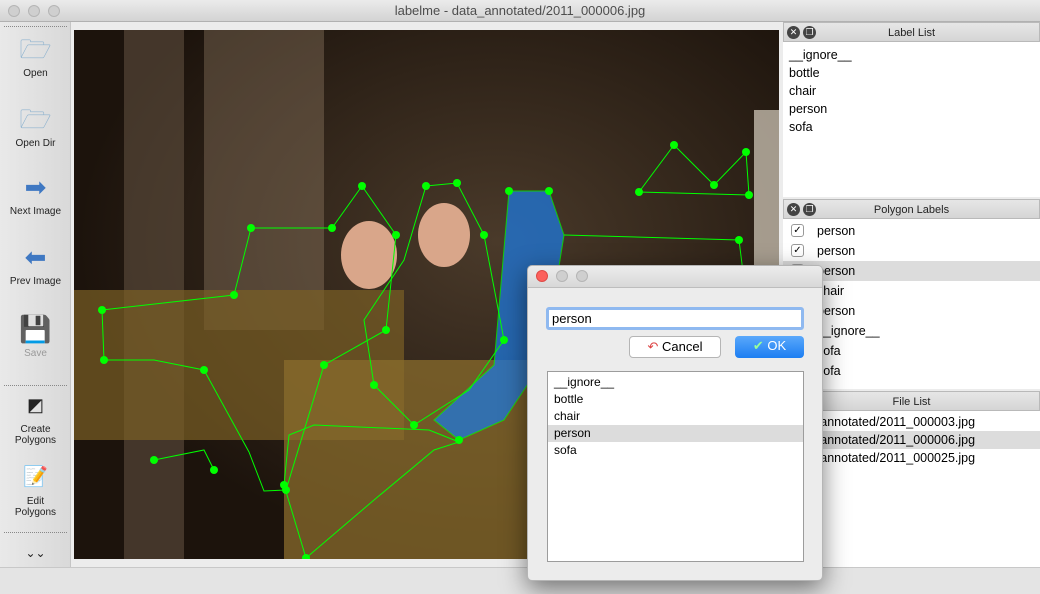 Image resolution: width=1040 pixels, height=594 pixels. I want to click on window-title: labelme - data_annotated/2011_000006.jpg, so click(520, 10).